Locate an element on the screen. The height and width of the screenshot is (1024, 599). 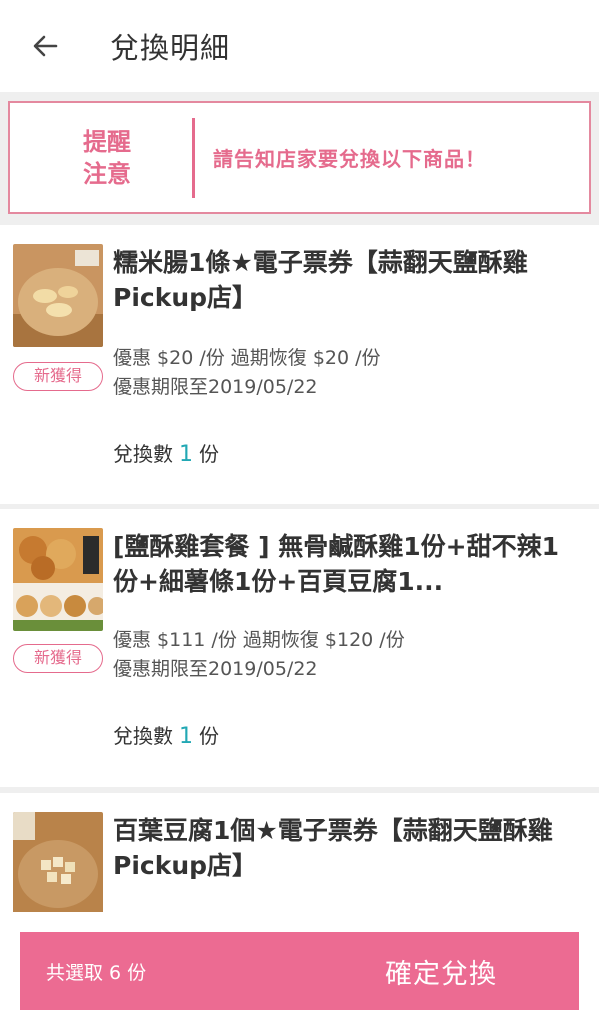
notice-label: 提醒 注意 is located at coordinates (96, 158).